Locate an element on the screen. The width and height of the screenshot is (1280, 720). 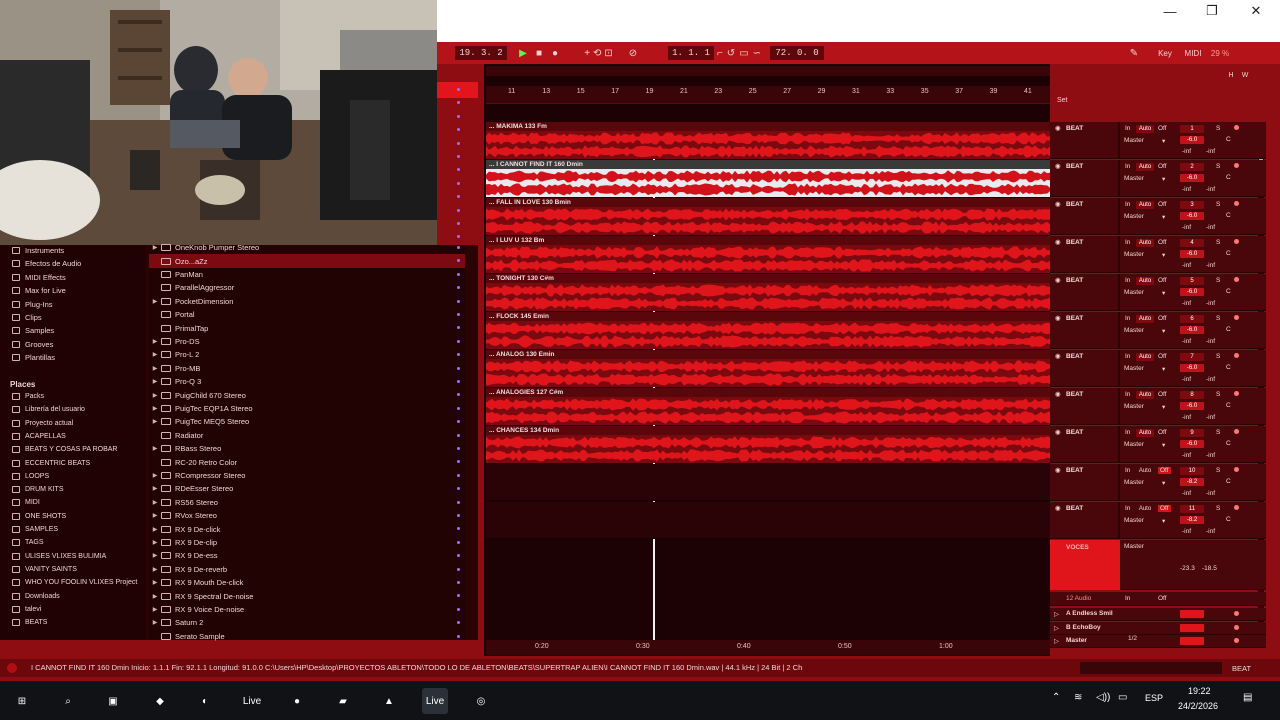
place-item: talevi is located at coordinates (26, 609).